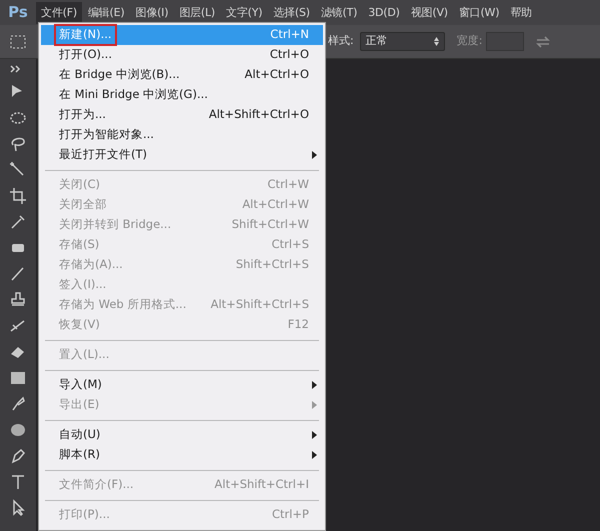  Describe the element at coordinates (197, 13) in the screenshot. I see `menu-item: 图层(L)` at that location.